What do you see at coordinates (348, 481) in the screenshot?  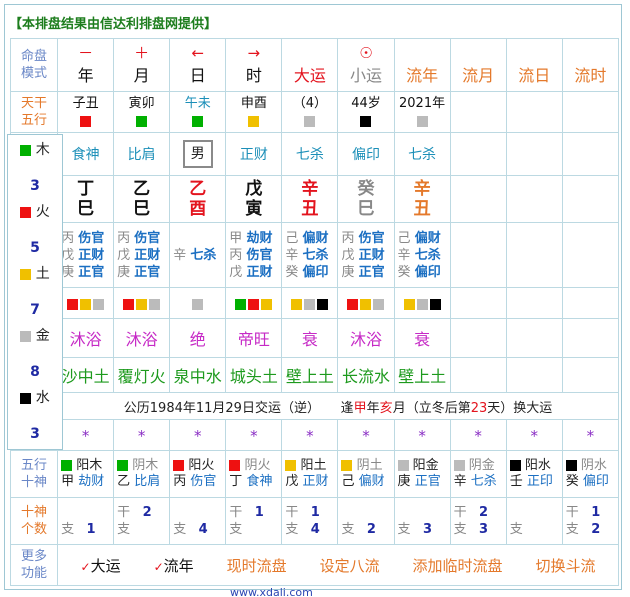 I see `stem-char: 己` at bounding box center [348, 481].